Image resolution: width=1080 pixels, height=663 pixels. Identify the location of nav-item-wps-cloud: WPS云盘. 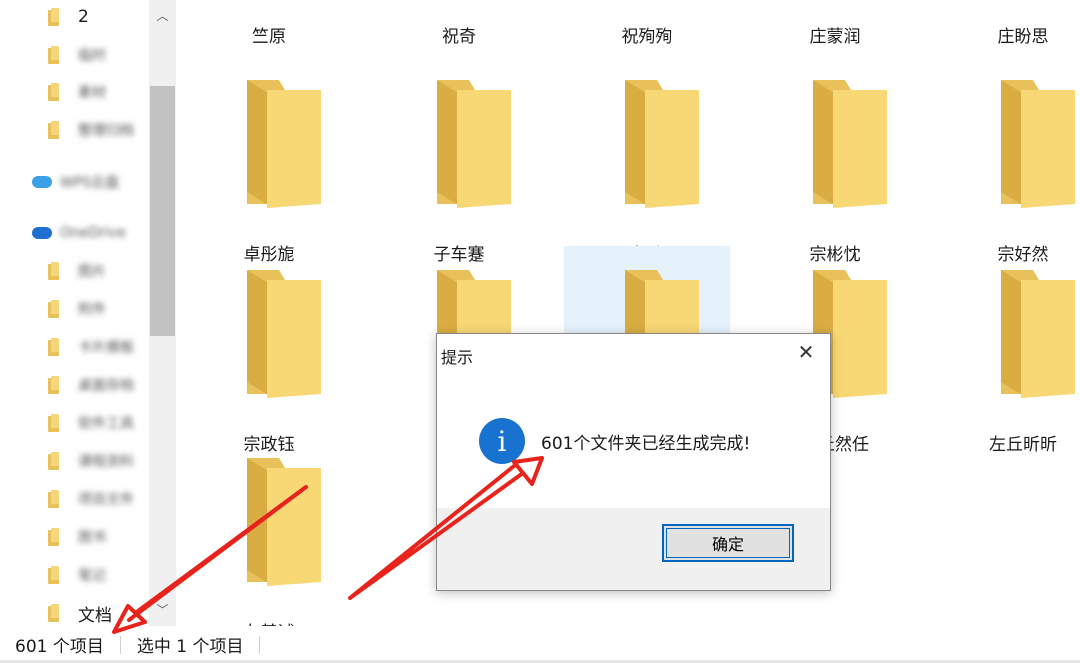
(75, 182).